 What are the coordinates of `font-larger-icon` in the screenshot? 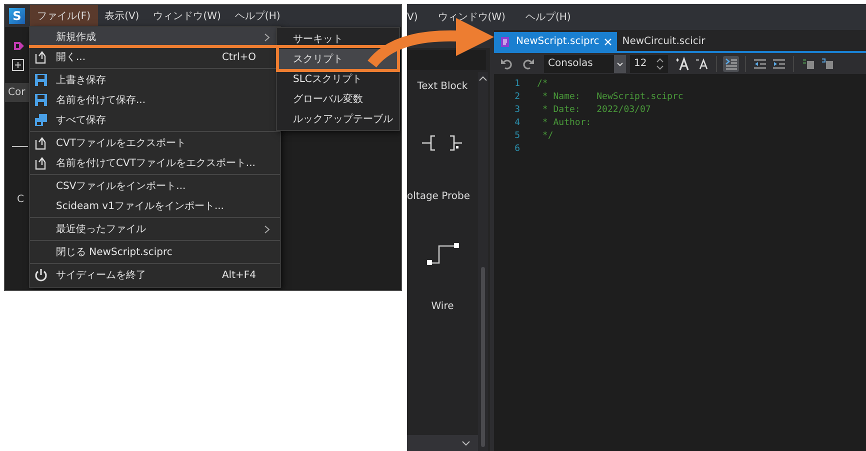 It's located at (683, 64).